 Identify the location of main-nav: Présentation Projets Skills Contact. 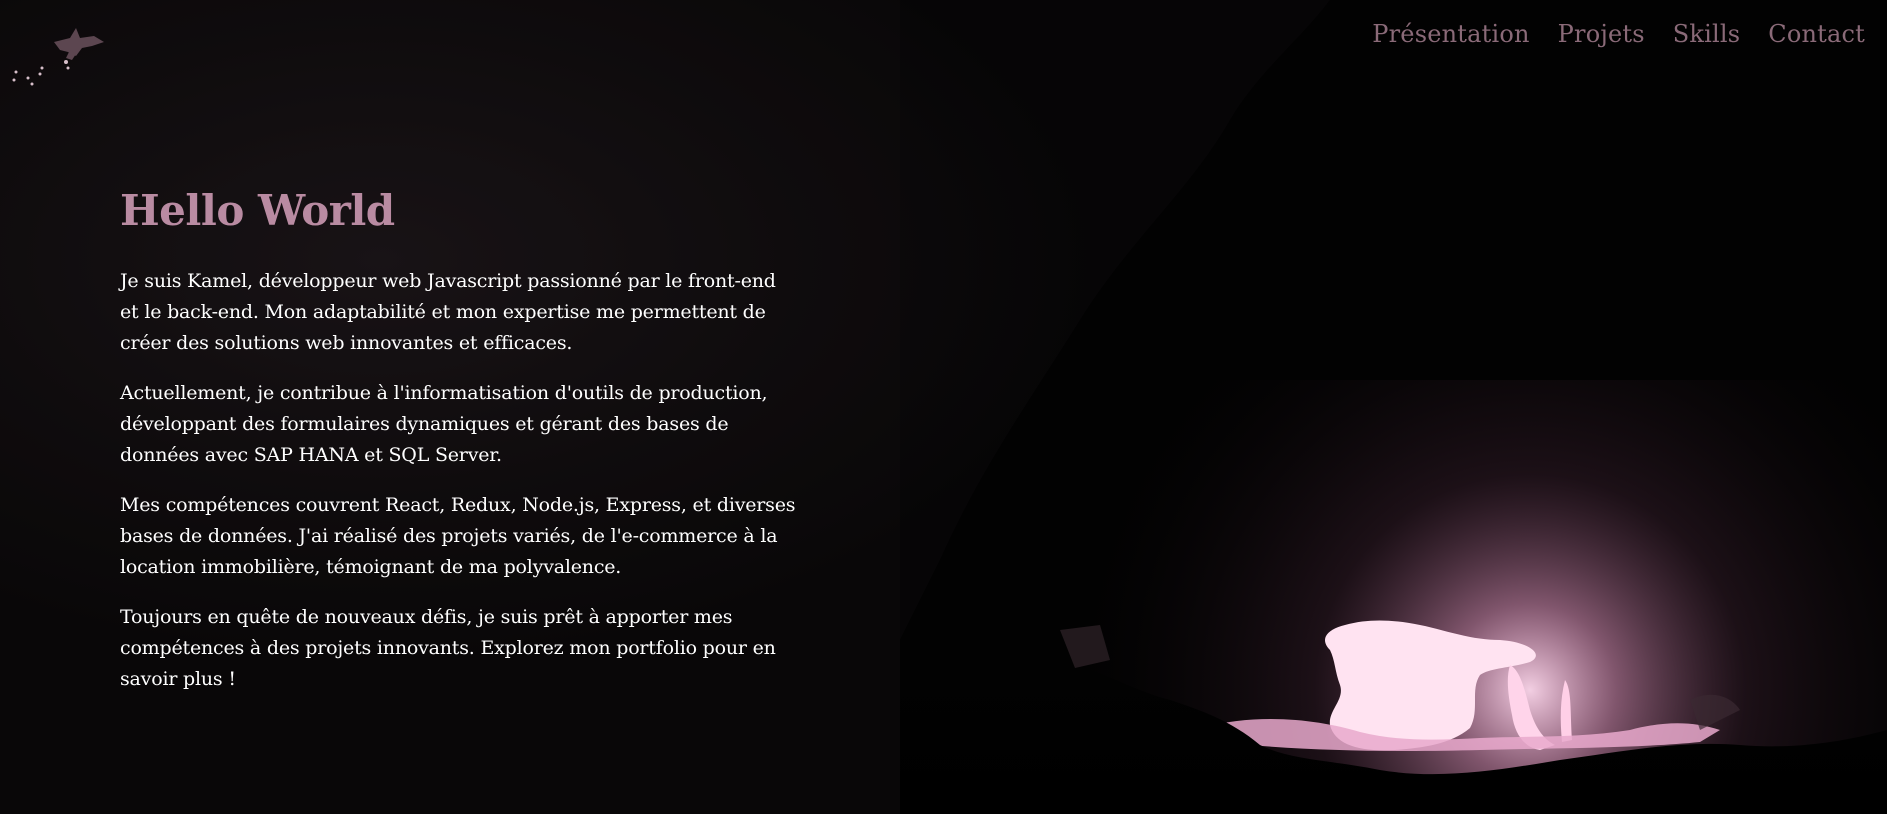
(1618, 34).